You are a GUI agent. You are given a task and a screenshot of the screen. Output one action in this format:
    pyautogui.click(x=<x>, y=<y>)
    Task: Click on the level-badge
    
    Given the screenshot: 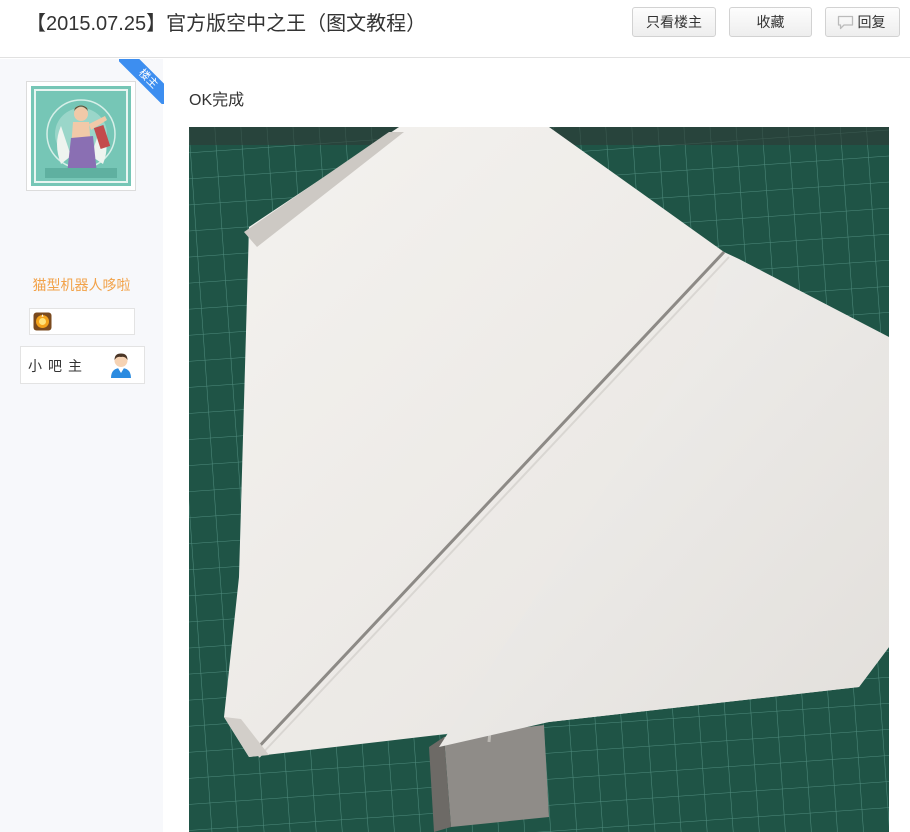 What is the action you would take?
    pyautogui.click(x=82, y=321)
    